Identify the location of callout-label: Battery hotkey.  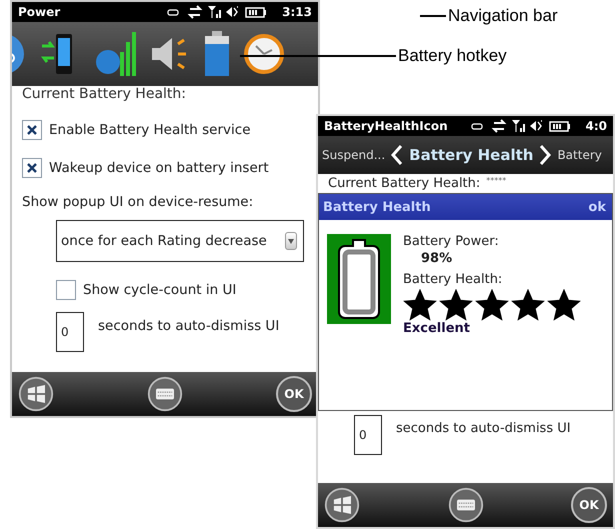
(452, 56).